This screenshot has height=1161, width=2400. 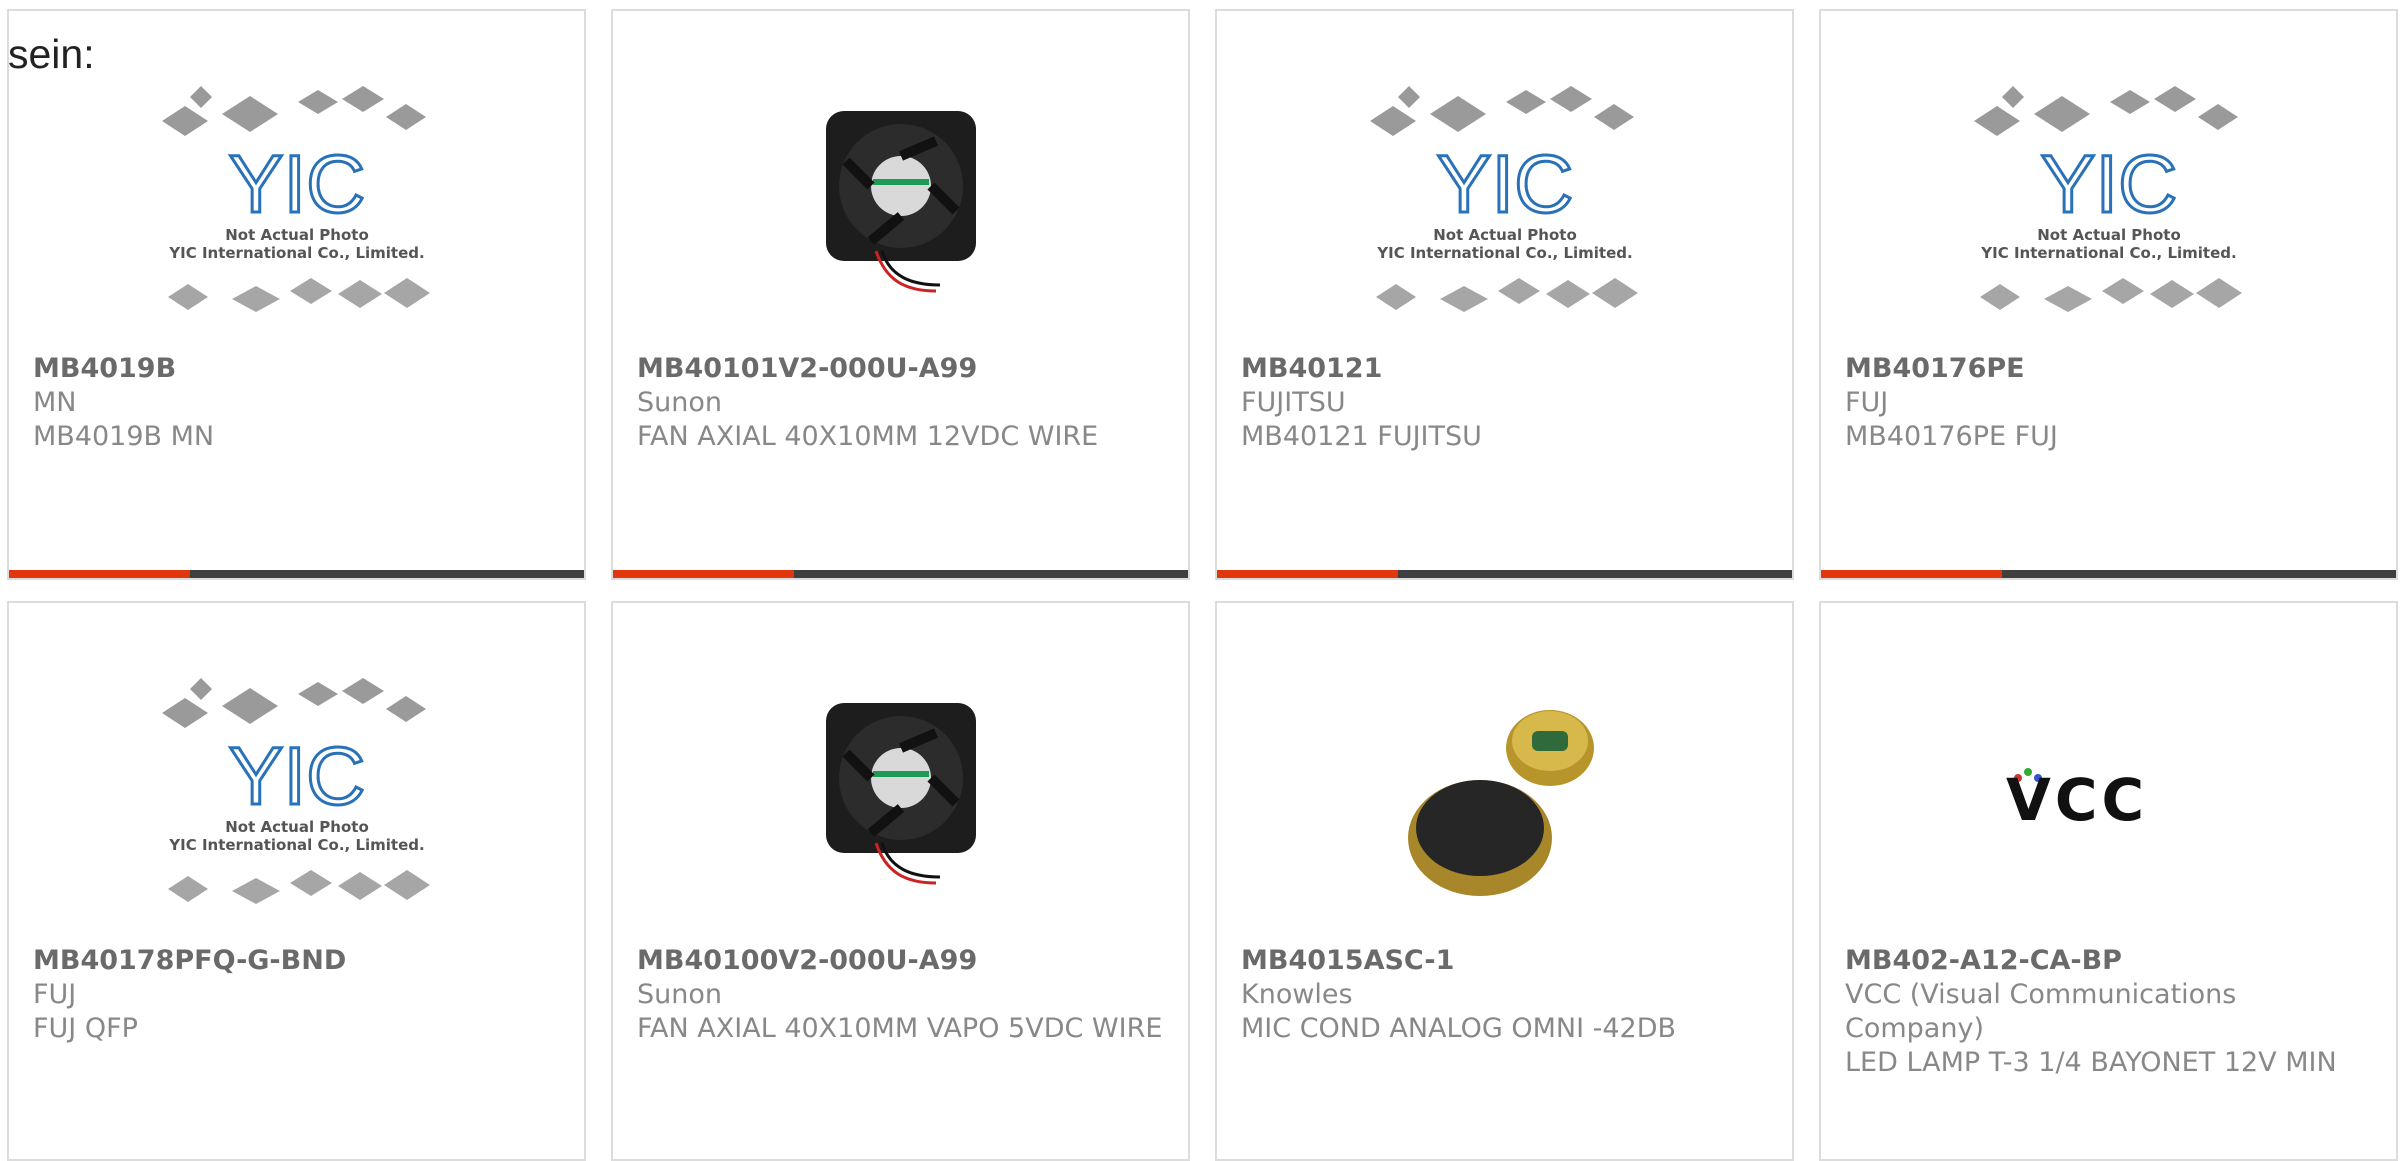 I want to click on description: FAN AXIAL 40X10MM 12VDC WIRE, so click(x=868, y=436).